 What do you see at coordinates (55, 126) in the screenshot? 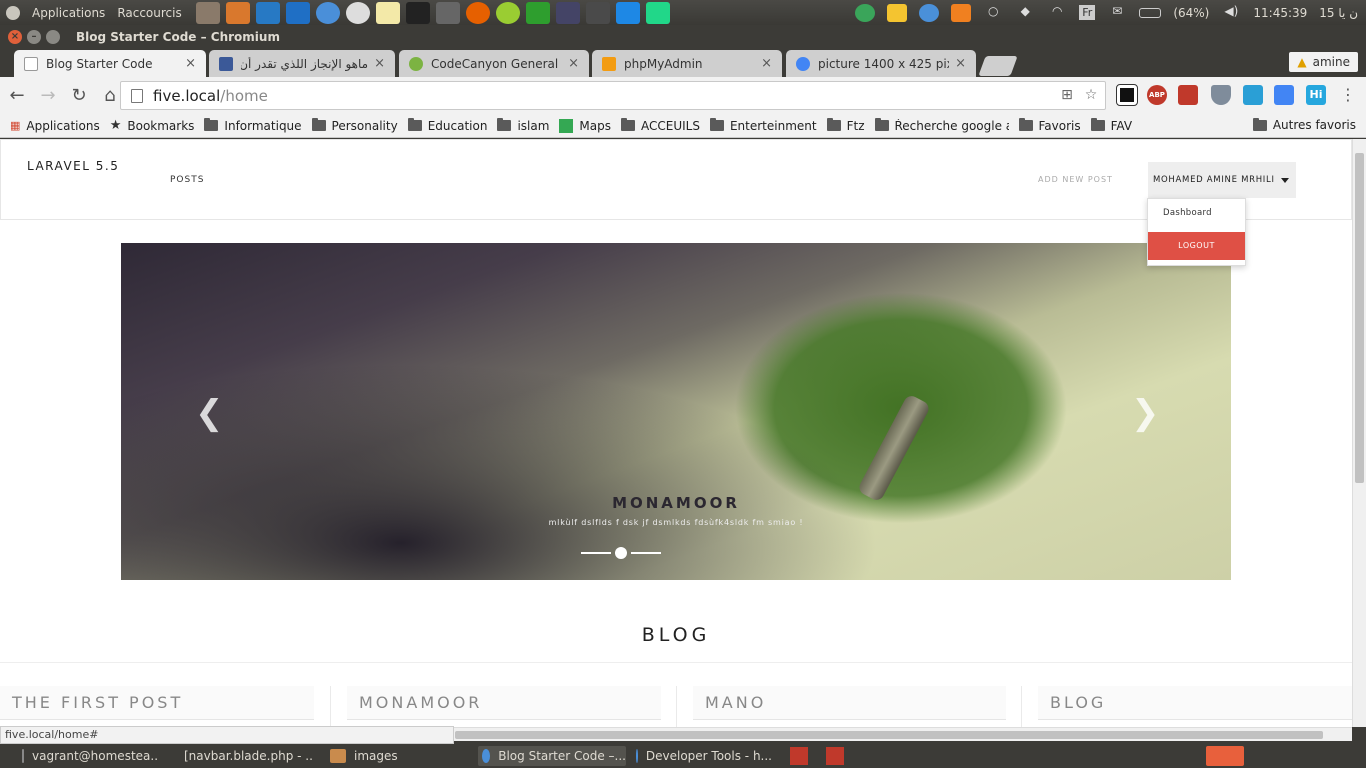
I see `bookmark-applications: ▦ Applications` at bounding box center [55, 126].